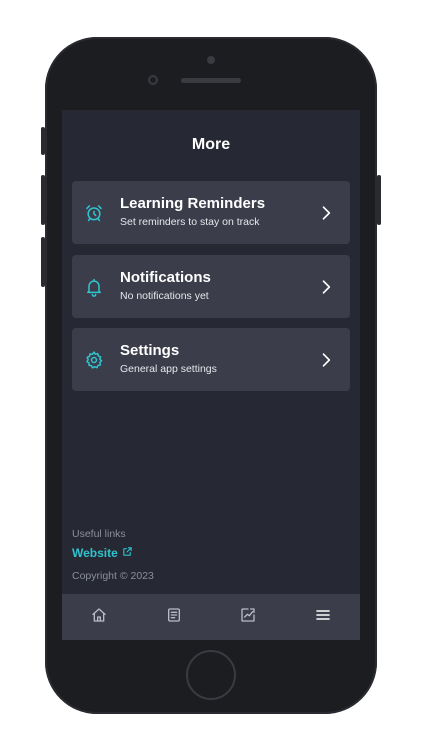 Image resolution: width=422 pixels, height=750 pixels. What do you see at coordinates (211, 675) in the screenshot?
I see `home-button` at bounding box center [211, 675].